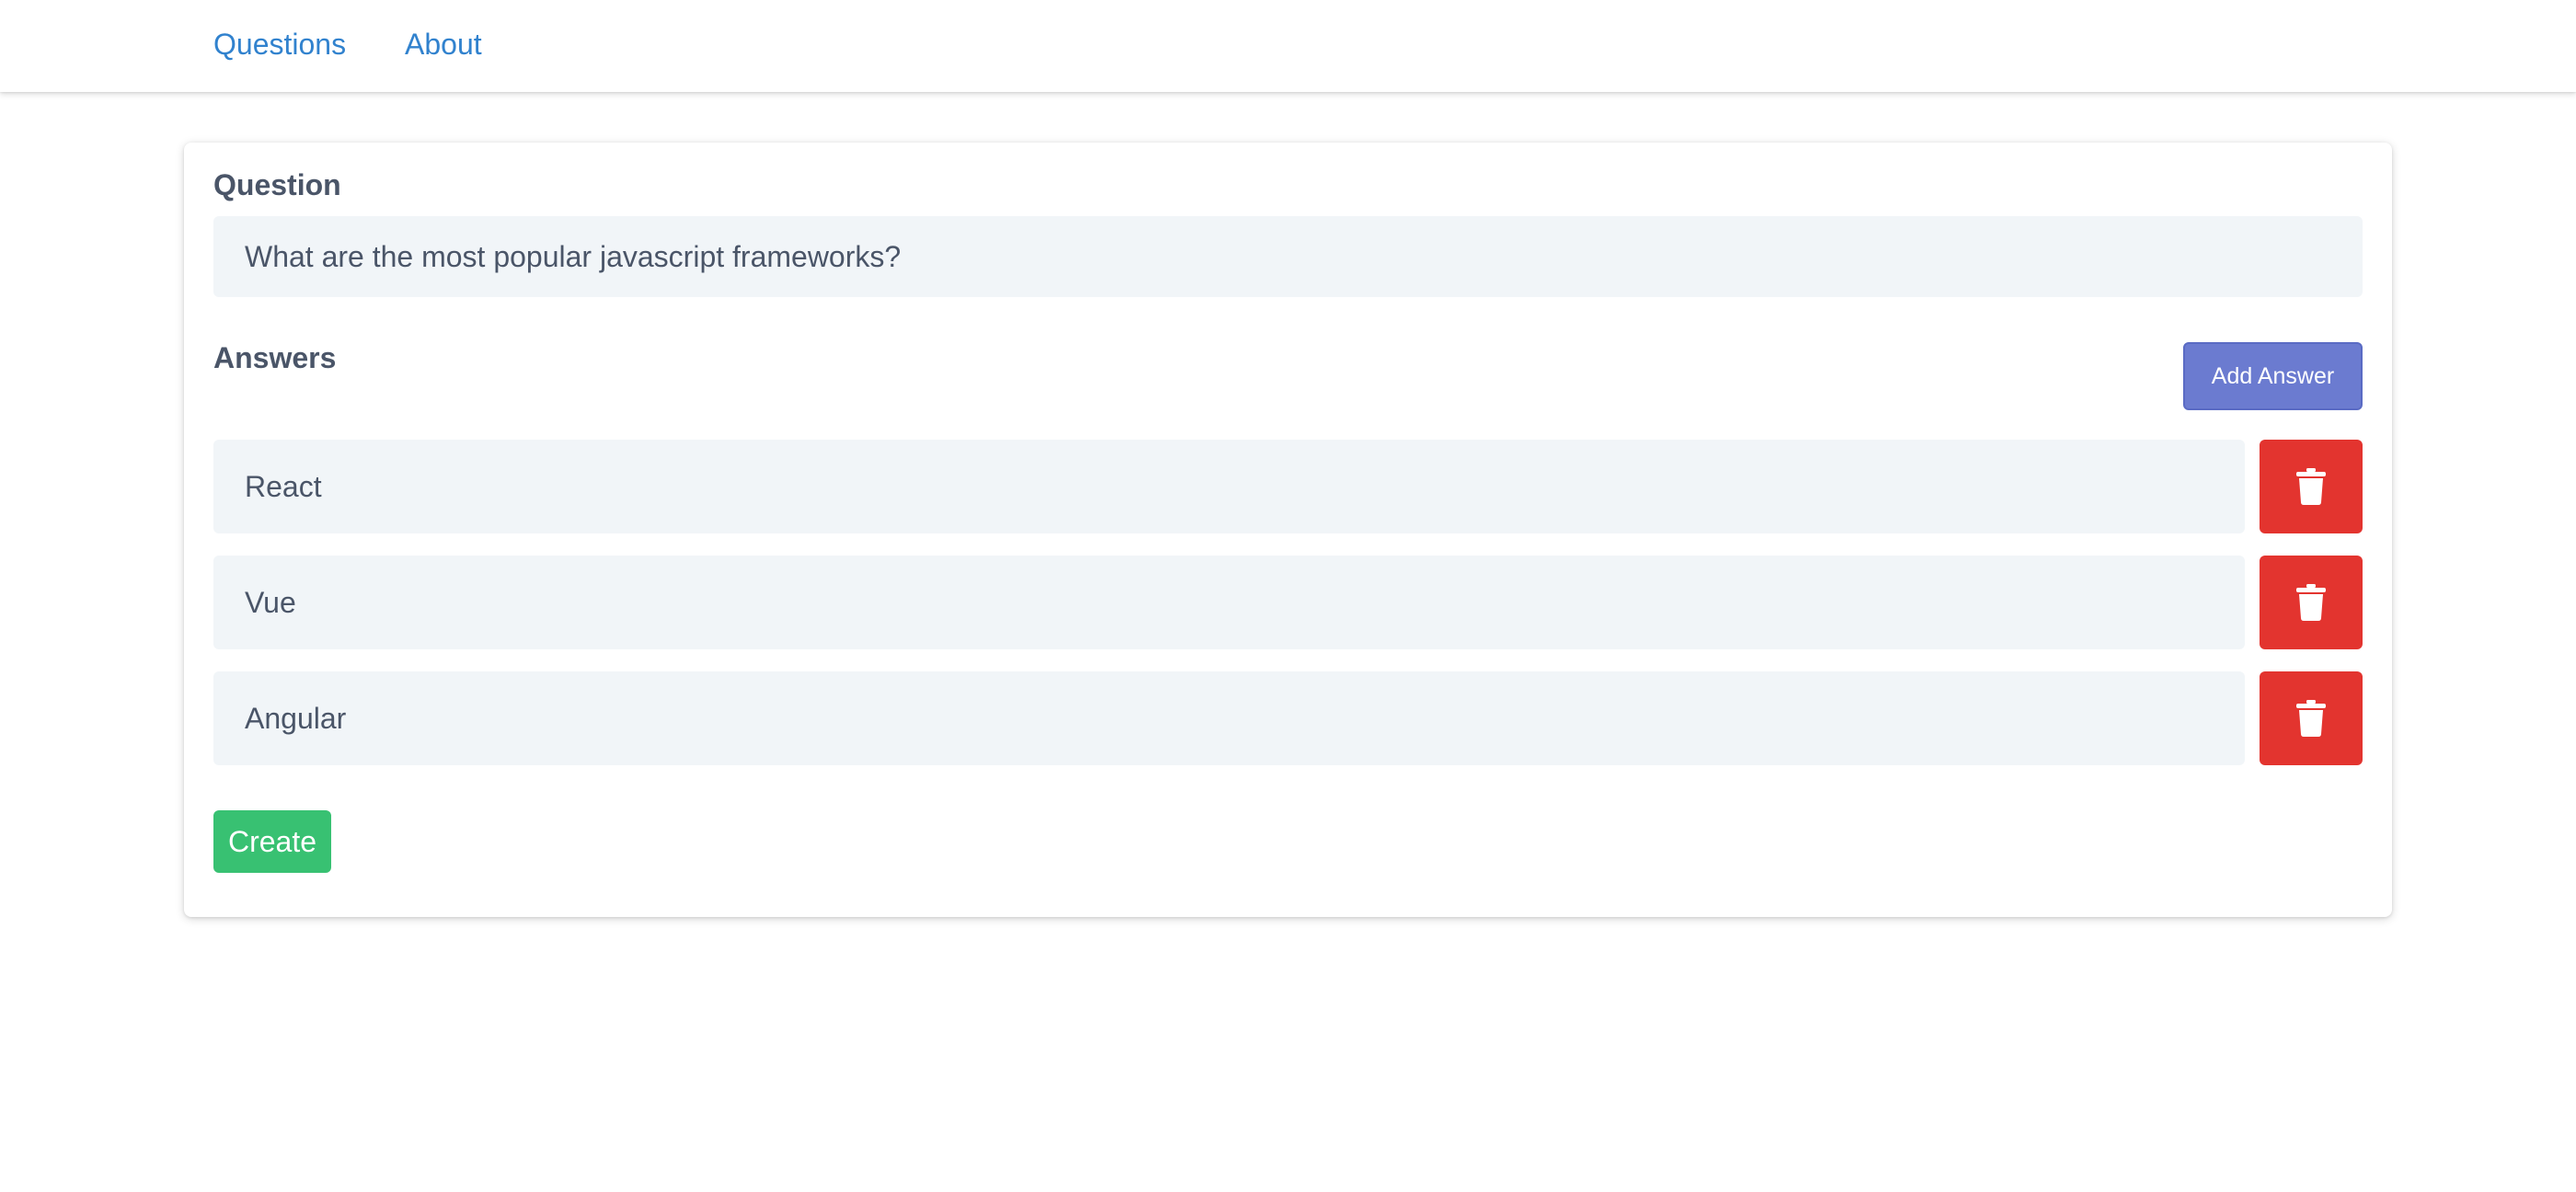  I want to click on create-button: Create, so click(272, 841).